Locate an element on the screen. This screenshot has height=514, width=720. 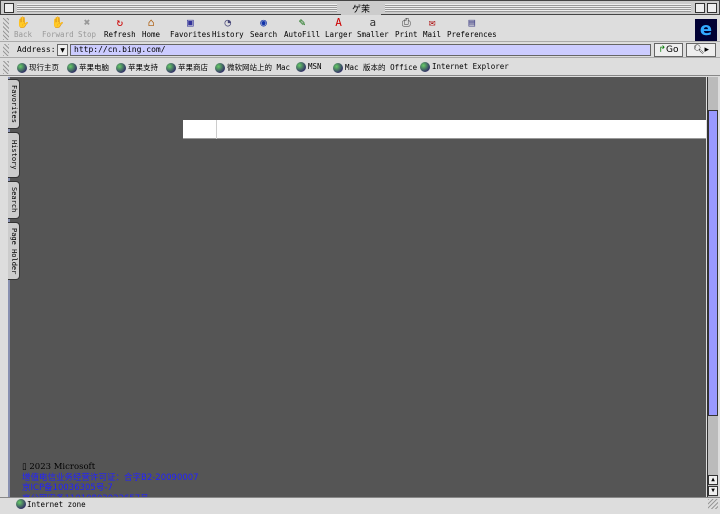
toolbar-home-button: ⌂ Home is located at coordinates (151, 28).